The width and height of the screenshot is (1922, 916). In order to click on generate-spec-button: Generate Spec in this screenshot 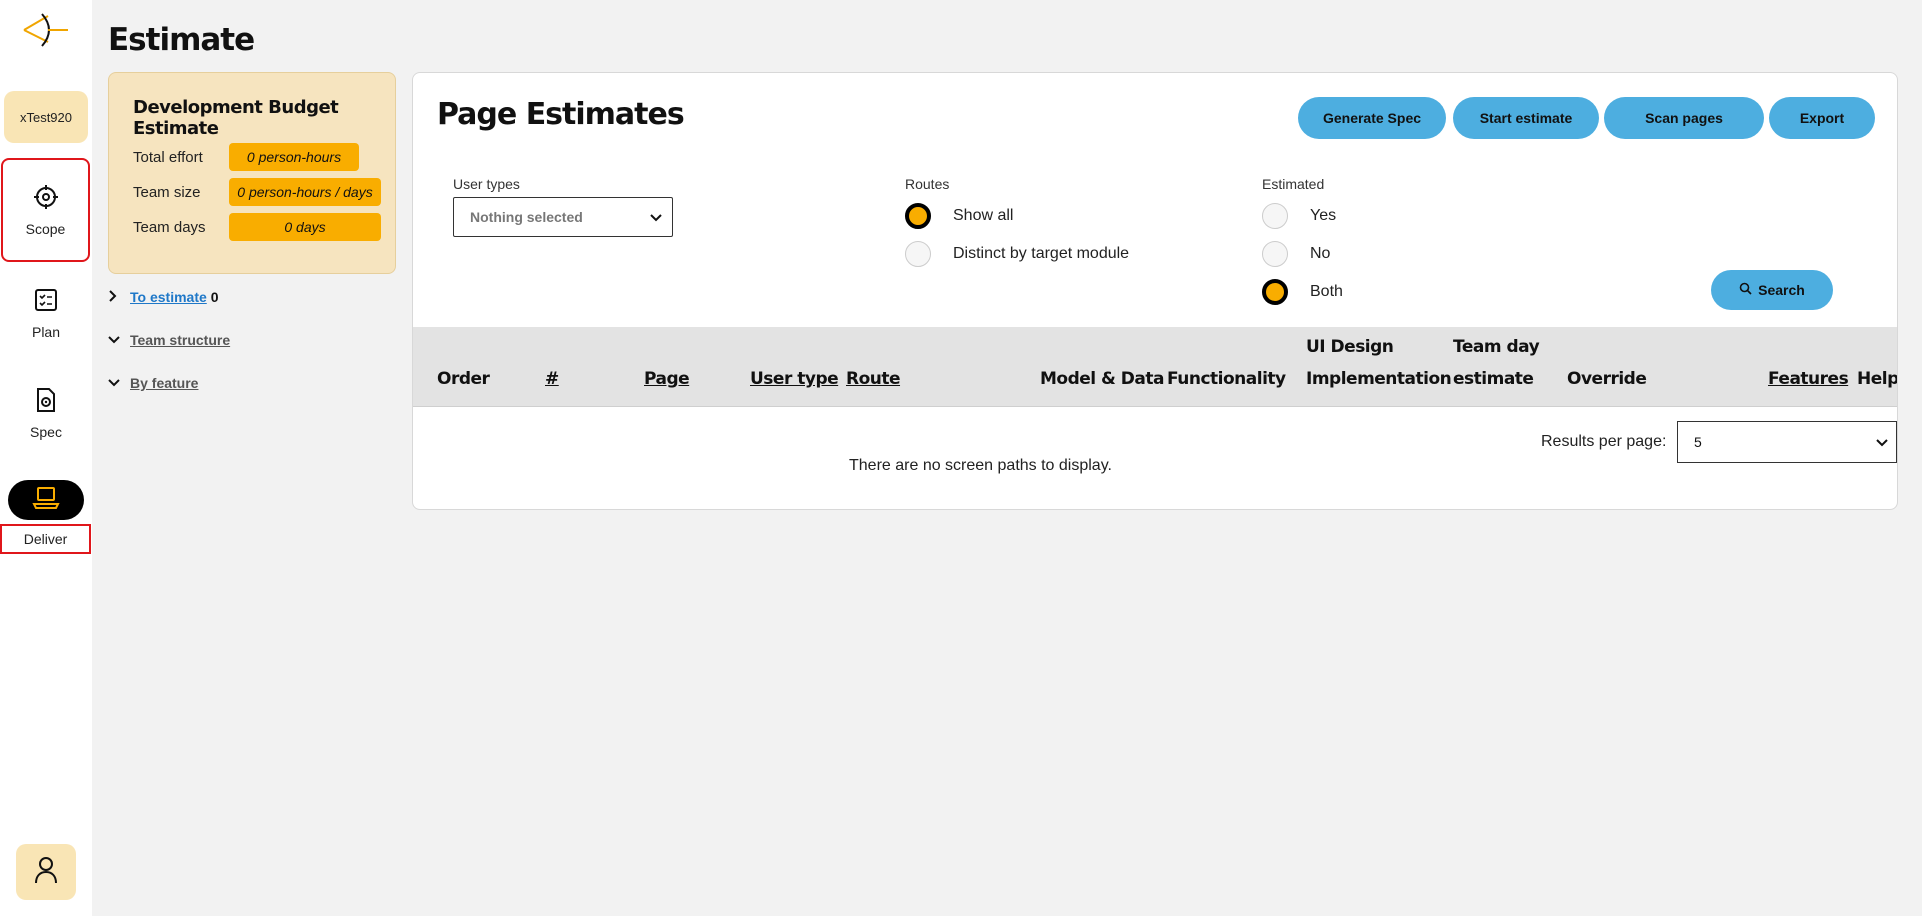, I will do `click(1372, 118)`.